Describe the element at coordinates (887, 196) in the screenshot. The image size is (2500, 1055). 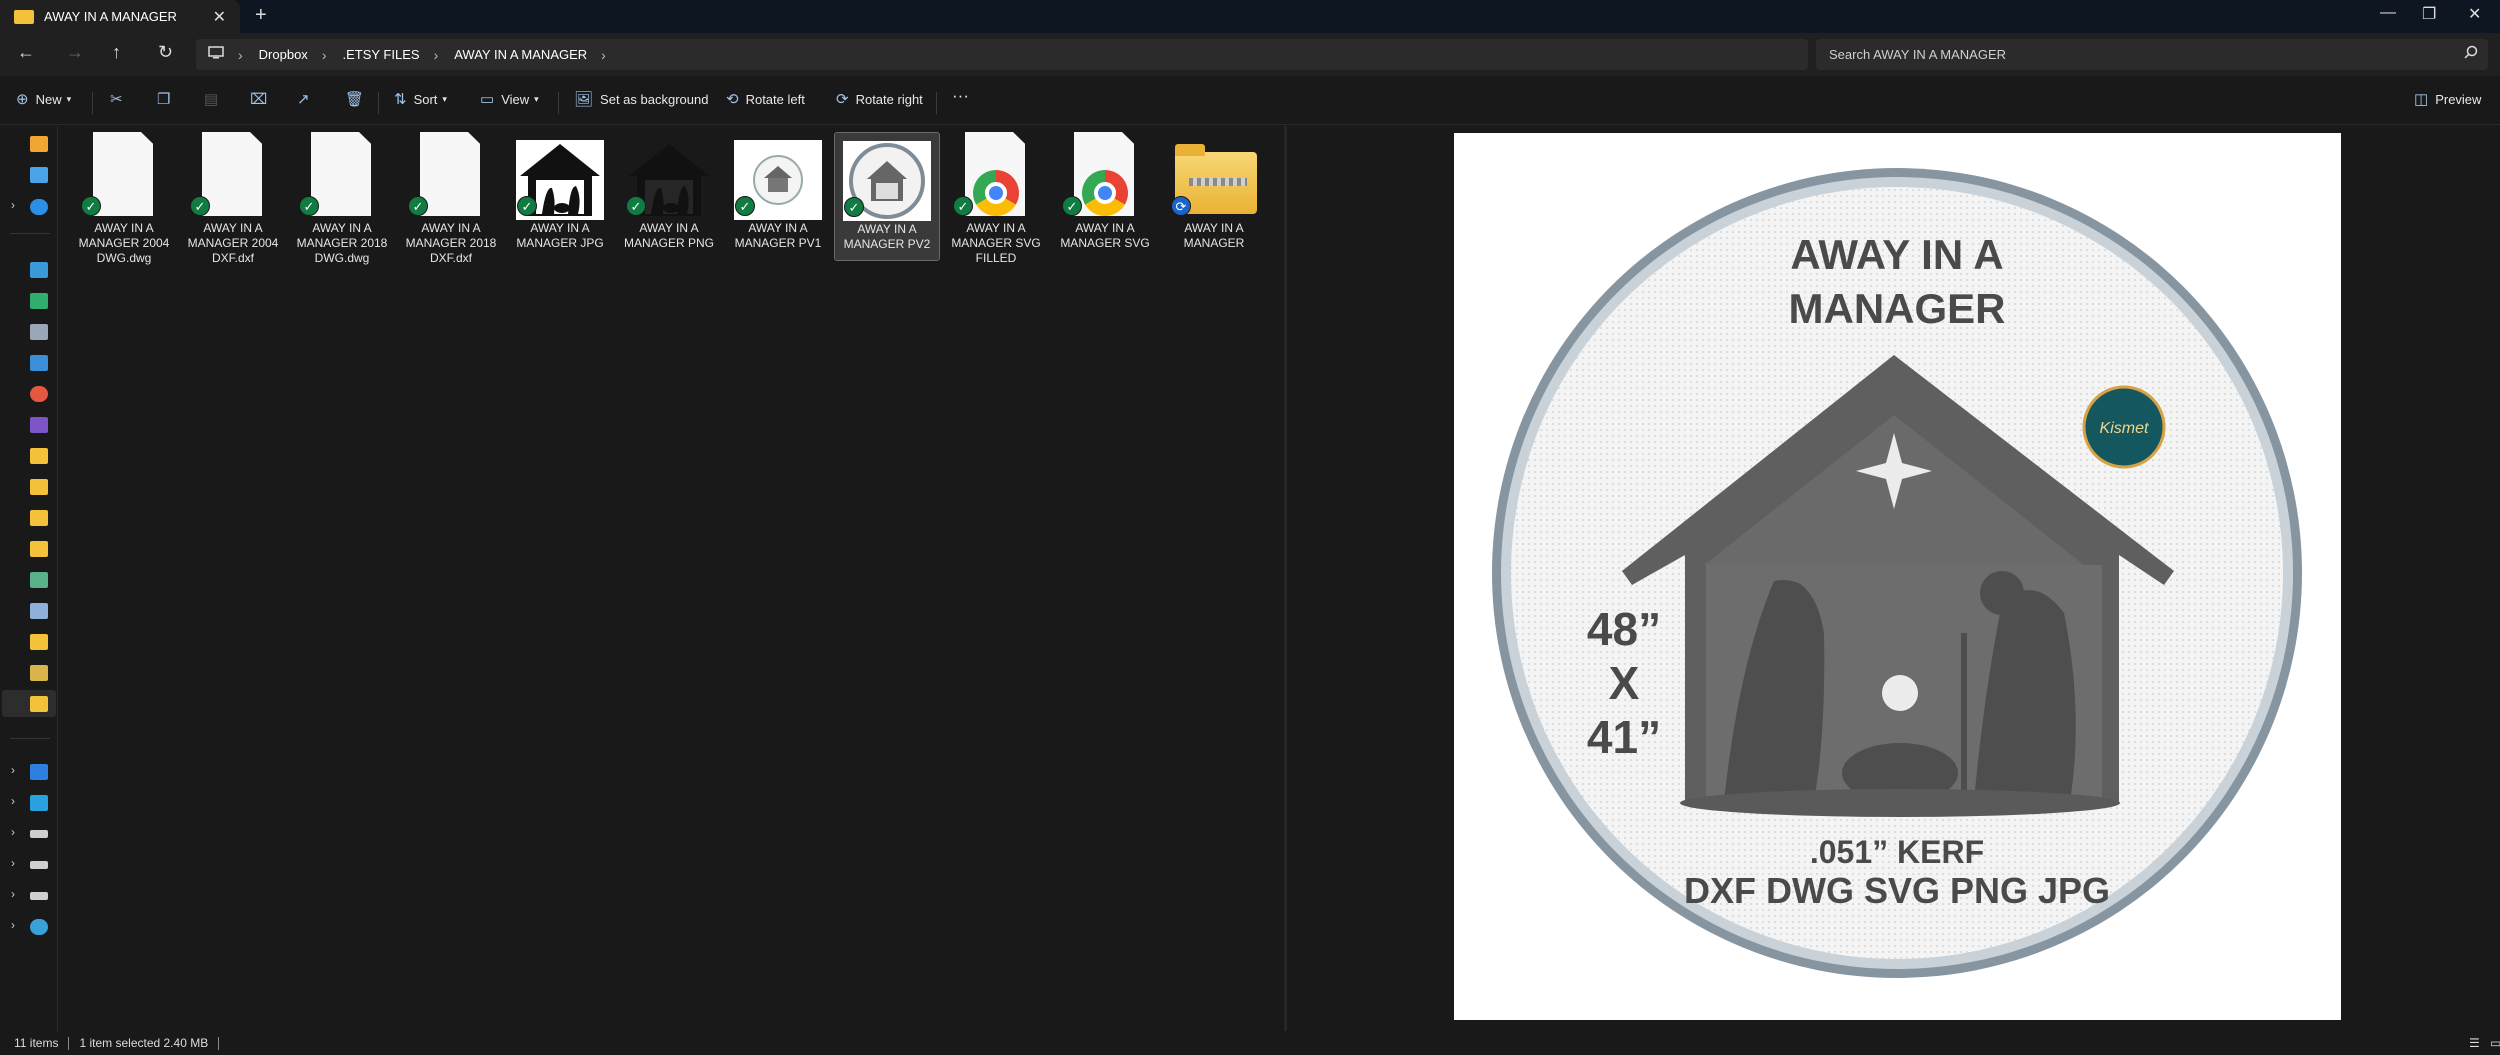
I see `file-item-selected: ✓ AWAY IN A MANAGER PV2` at that location.